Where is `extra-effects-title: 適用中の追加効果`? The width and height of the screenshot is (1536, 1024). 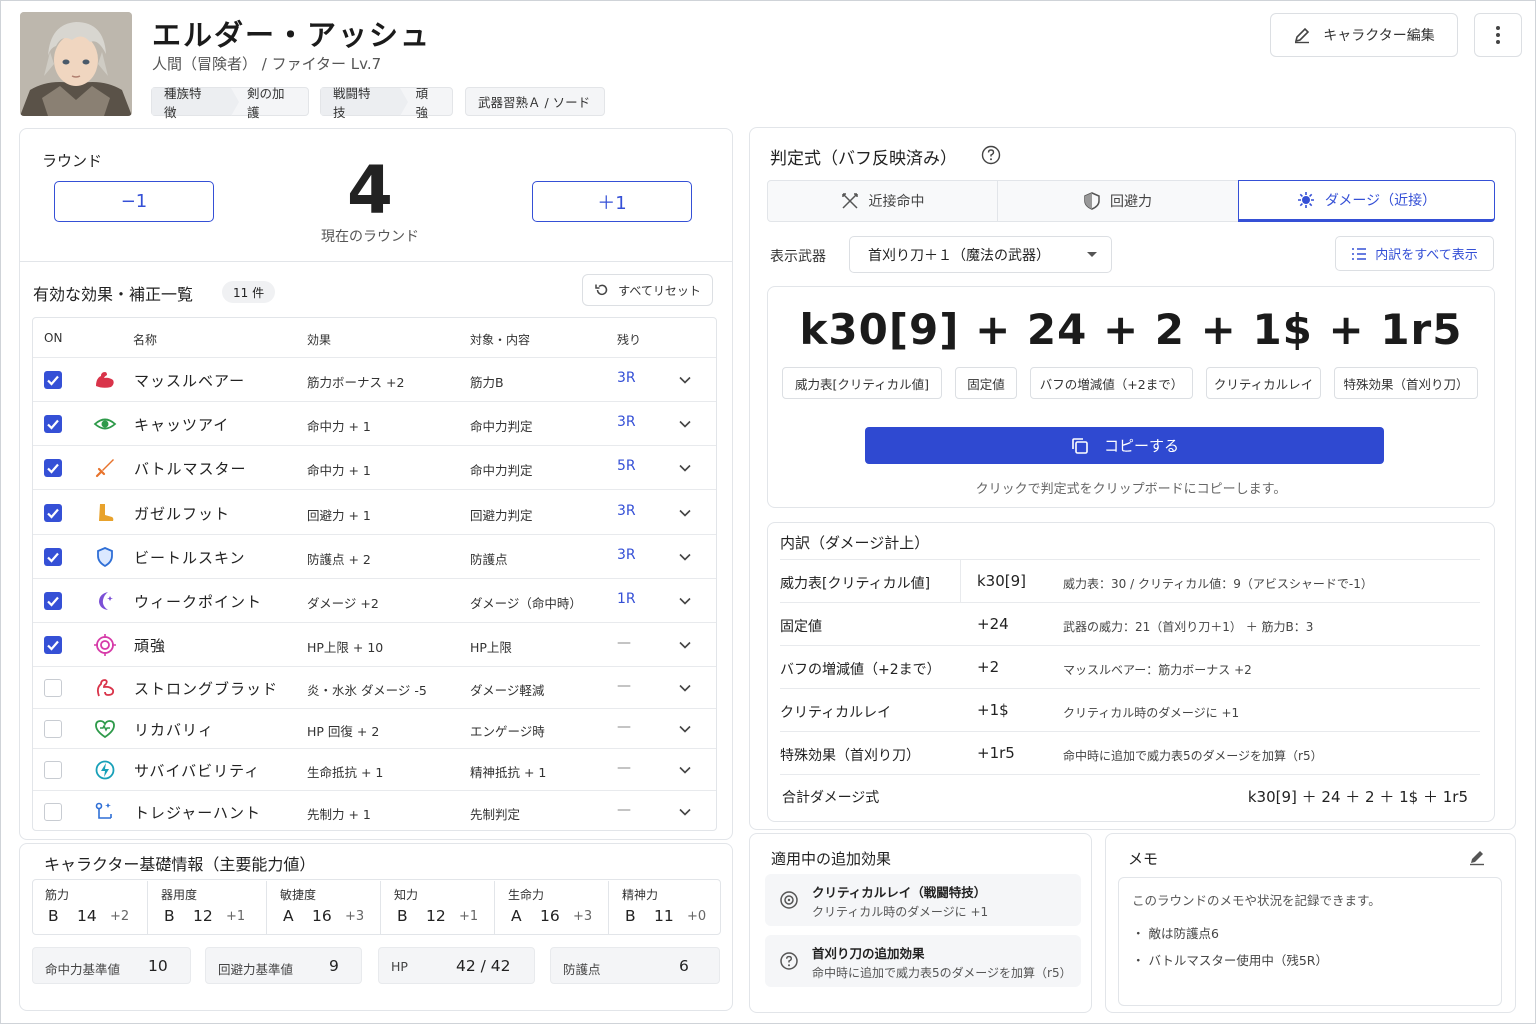 extra-effects-title: 適用中の追加効果 is located at coordinates (831, 859).